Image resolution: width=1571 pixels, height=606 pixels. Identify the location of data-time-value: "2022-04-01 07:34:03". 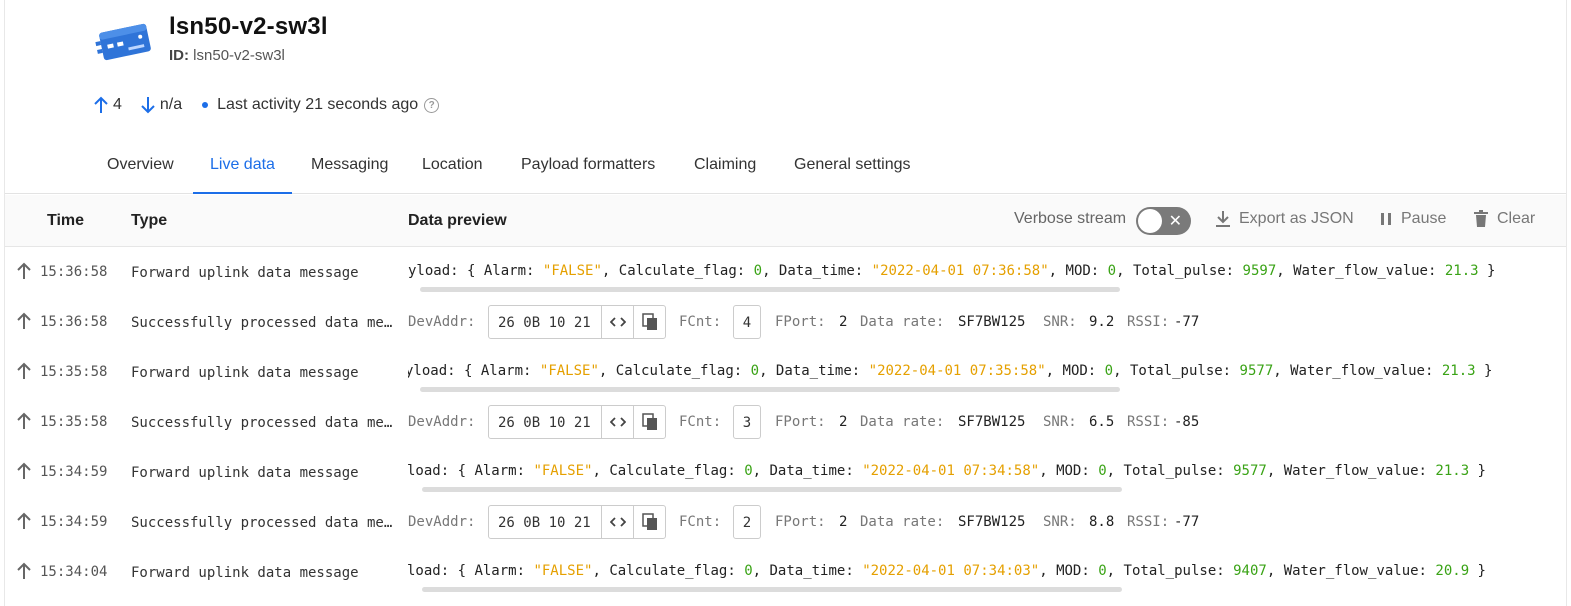
(951, 571).